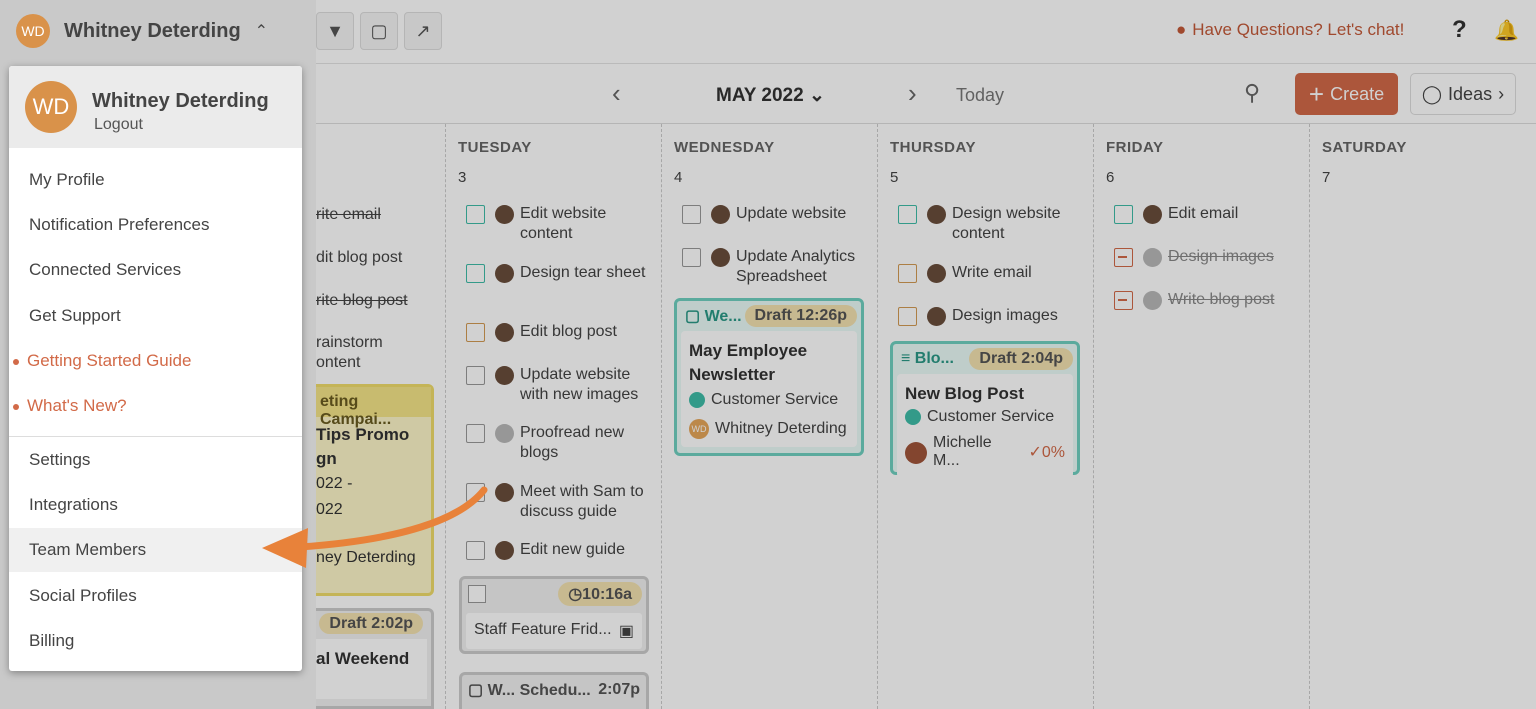  I want to click on menu-item-whats-new: What's New?, so click(155, 406).